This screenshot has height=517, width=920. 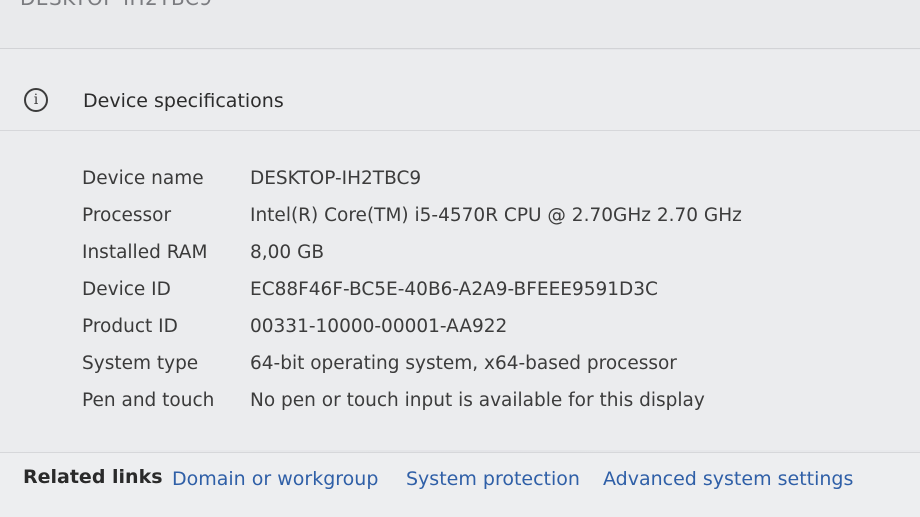 What do you see at coordinates (287, 252) in the screenshot?
I see `spec-value: 8,00 GB` at bounding box center [287, 252].